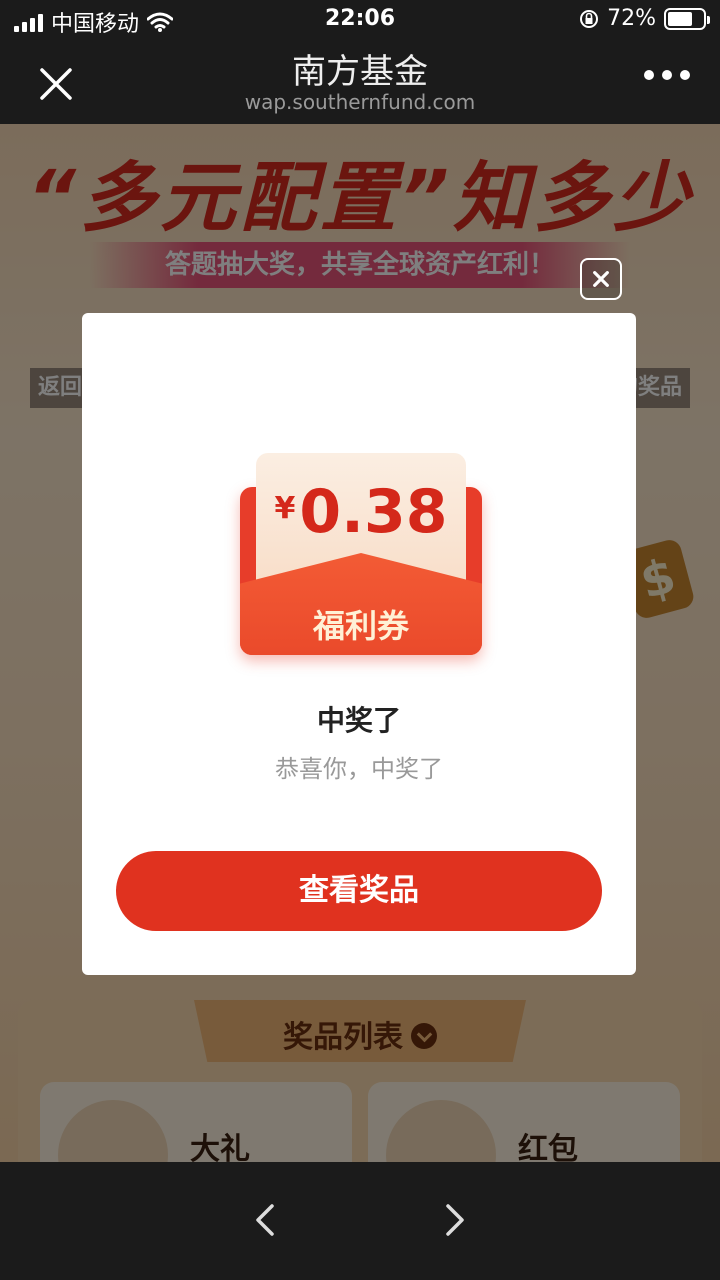 This screenshot has width=720, height=1280. What do you see at coordinates (359, 891) in the screenshot?
I see `view-prize-button: 查看奖品` at bounding box center [359, 891].